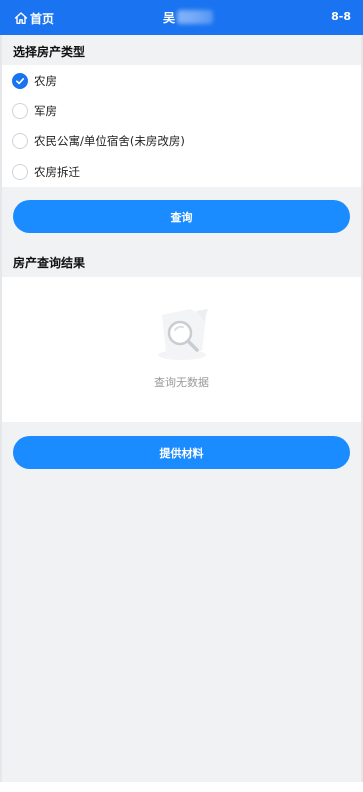 The width and height of the screenshot is (363, 792). I want to click on option-apartment-dorm: 农民公寓/单位宿舍(未房改房), so click(98, 141).